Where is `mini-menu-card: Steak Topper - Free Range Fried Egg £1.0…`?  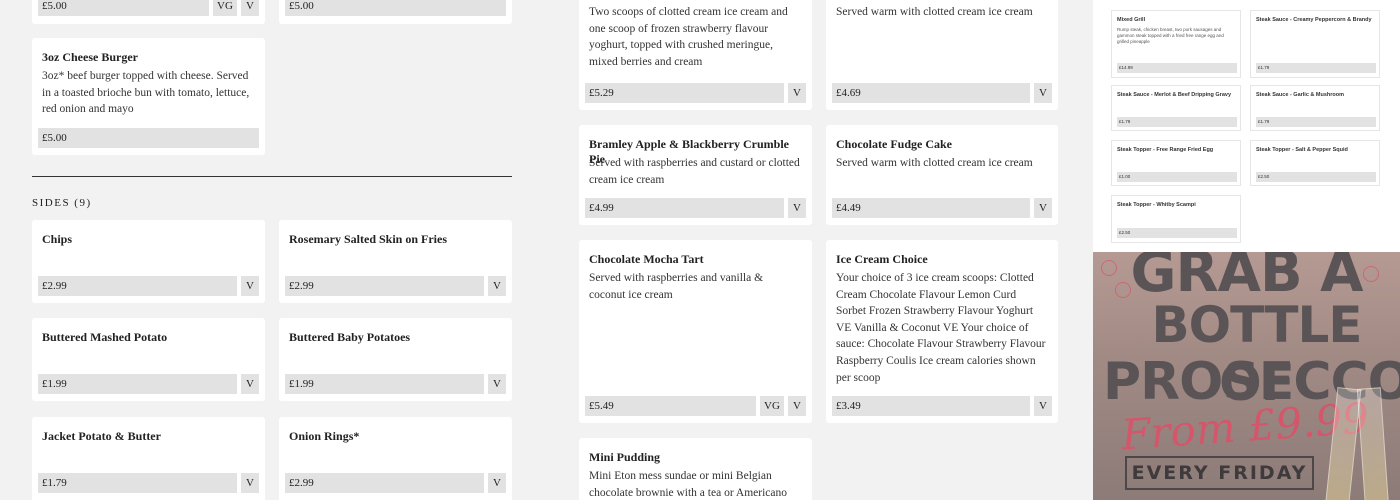
mini-menu-card: Steak Topper - Free Range Fried Egg £1.0… is located at coordinates (1176, 163).